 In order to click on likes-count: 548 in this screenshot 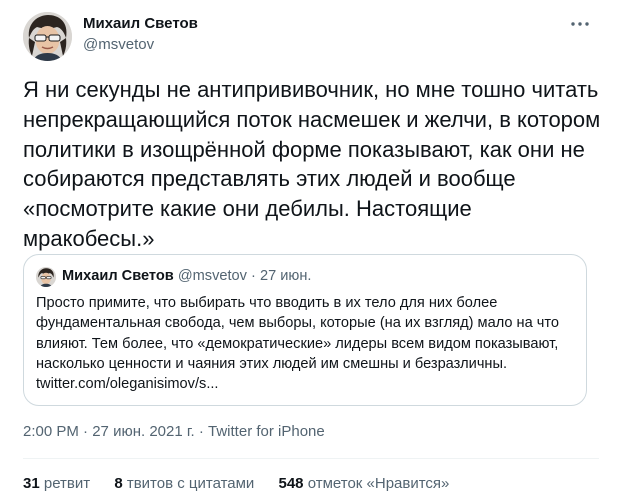, I will do `click(291, 483)`.